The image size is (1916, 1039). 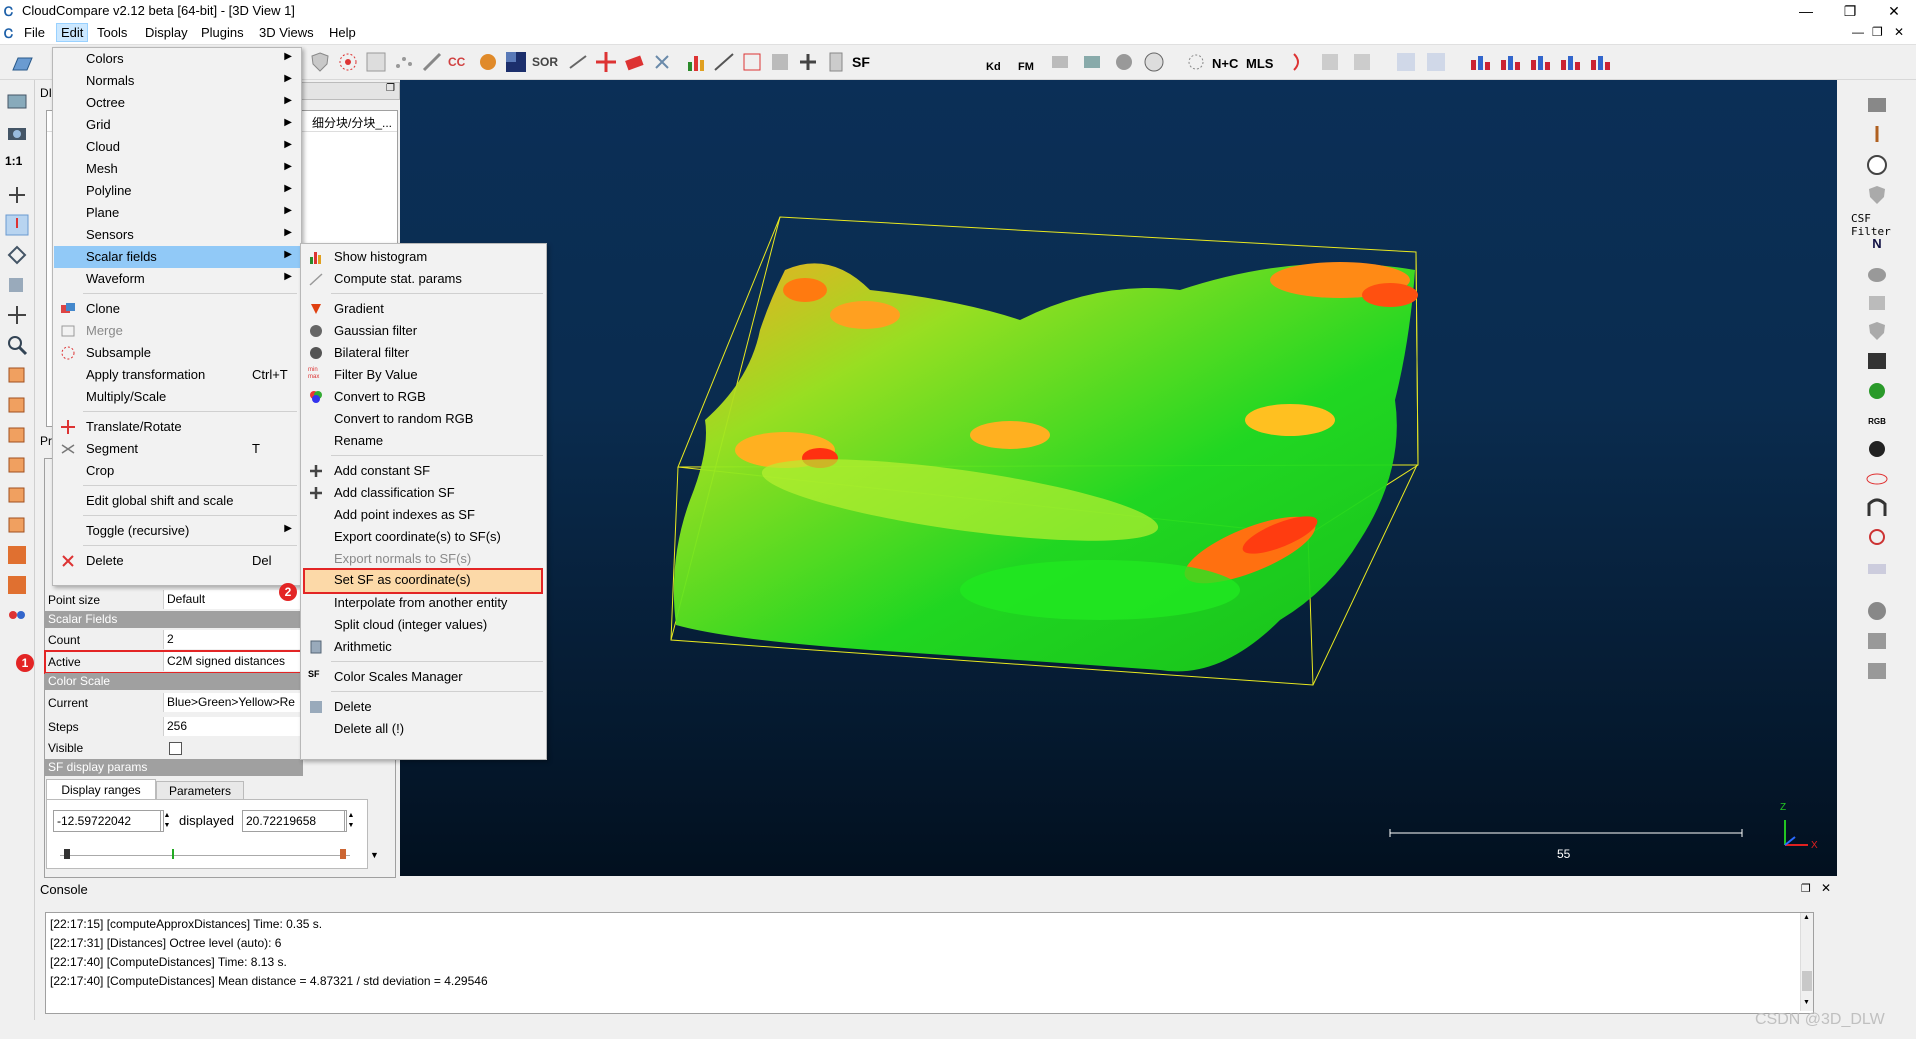 What do you see at coordinates (177, 103) in the screenshot?
I see `menu-item-octree: Octree ▶` at bounding box center [177, 103].